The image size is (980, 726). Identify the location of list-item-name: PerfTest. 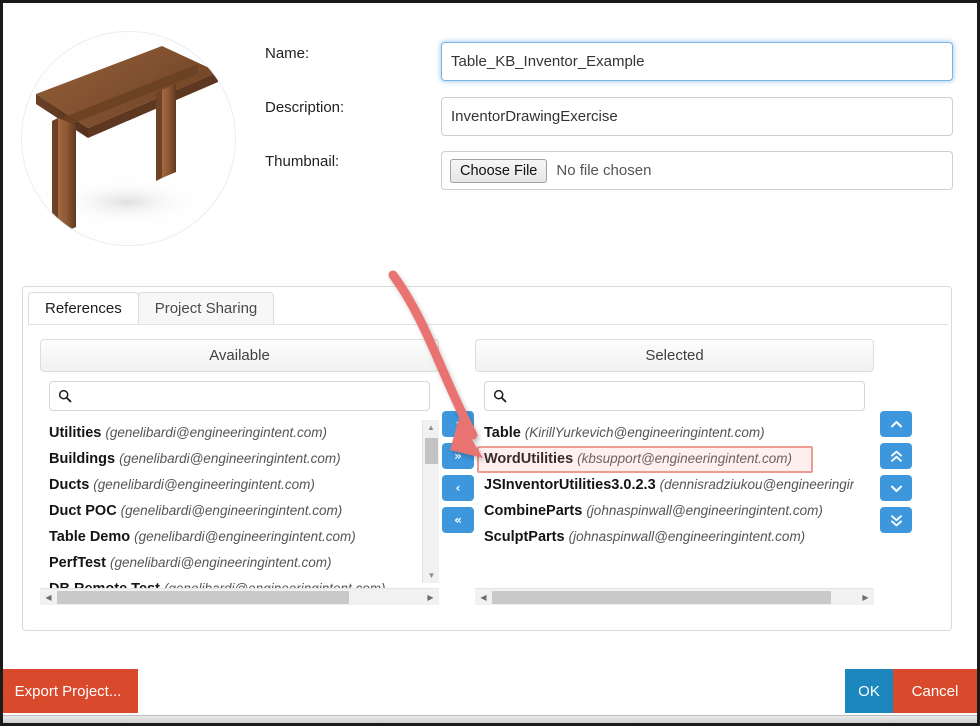
(77, 563).